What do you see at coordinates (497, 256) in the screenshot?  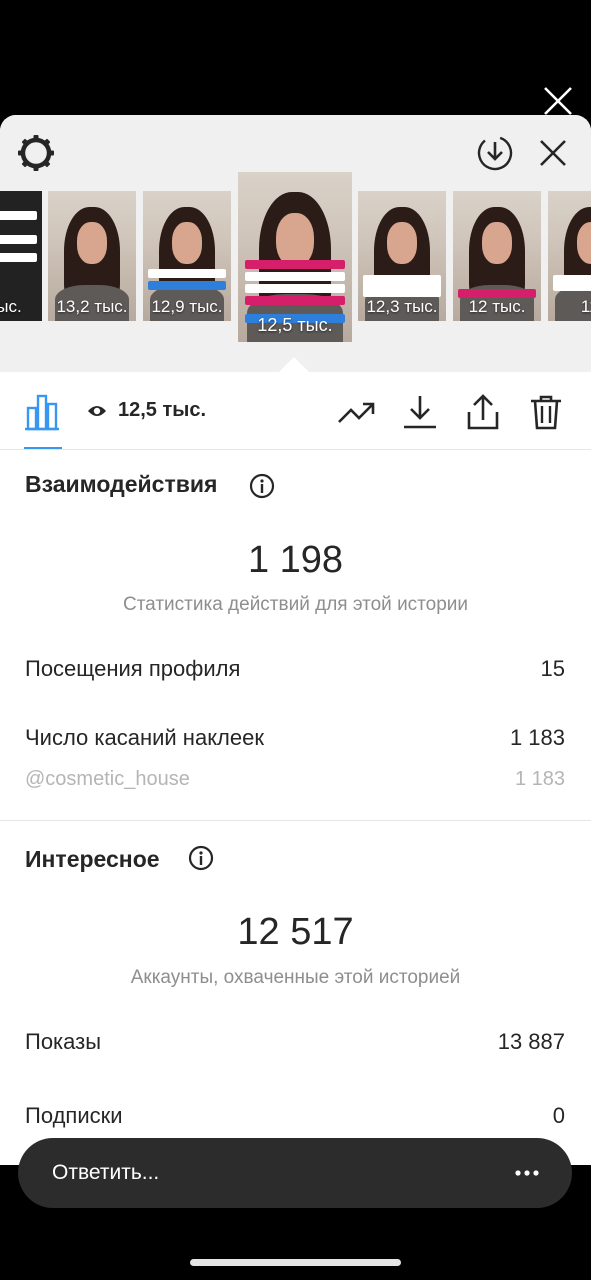 I see `story-thumbnail: 12 тыс.` at bounding box center [497, 256].